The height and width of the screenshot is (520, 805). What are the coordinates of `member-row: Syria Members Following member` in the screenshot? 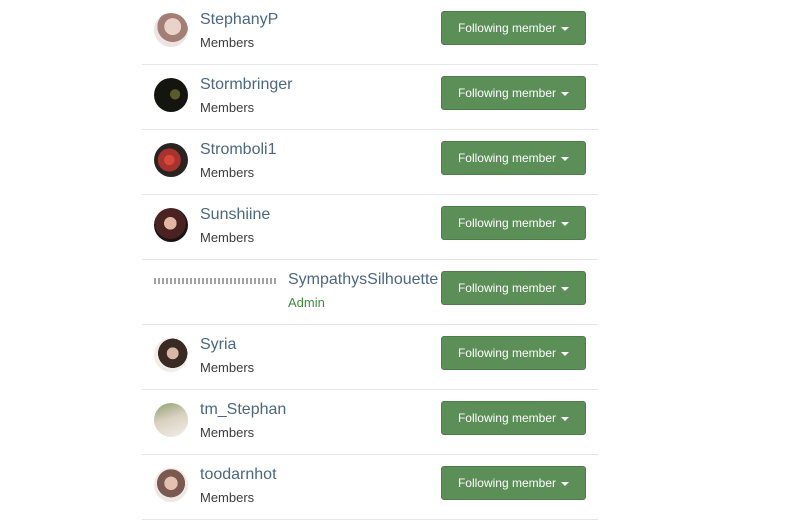 It's located at (370, 357).